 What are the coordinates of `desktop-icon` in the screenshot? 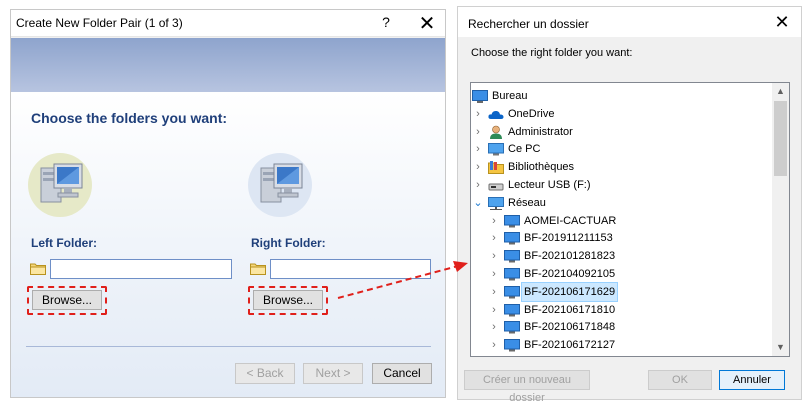 It's located at (480, 96).